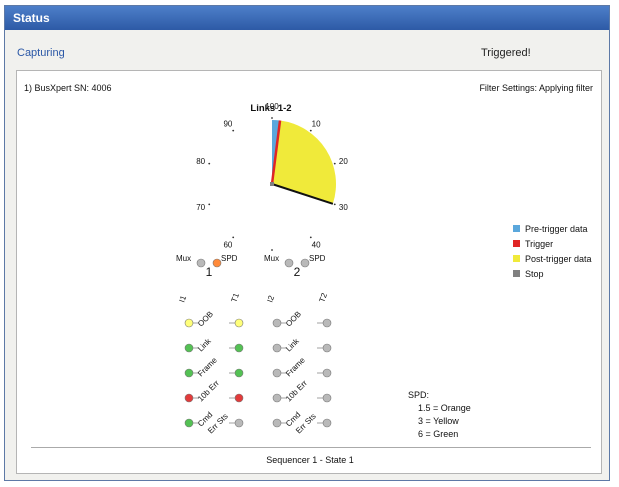  Describe the element at coordinates (272, 106) in the screenshot. I see `dial-tick-label: 100` at that location.